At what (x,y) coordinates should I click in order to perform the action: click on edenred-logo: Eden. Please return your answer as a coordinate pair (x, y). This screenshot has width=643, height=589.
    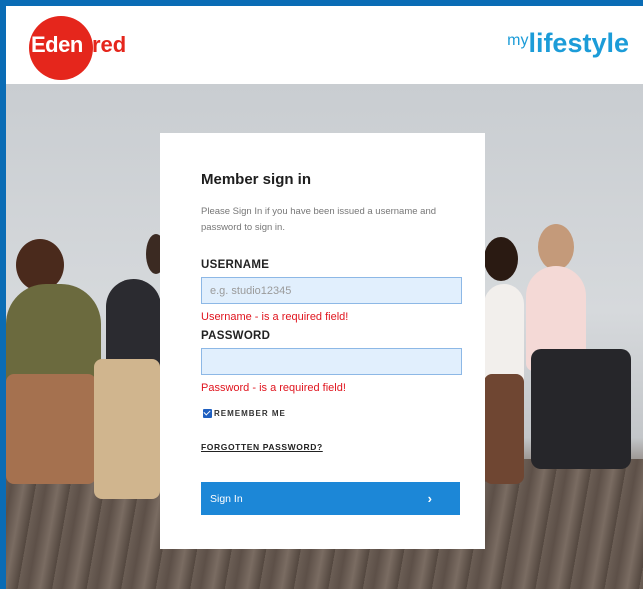
    Looking at the image, I should click on (61, 48).